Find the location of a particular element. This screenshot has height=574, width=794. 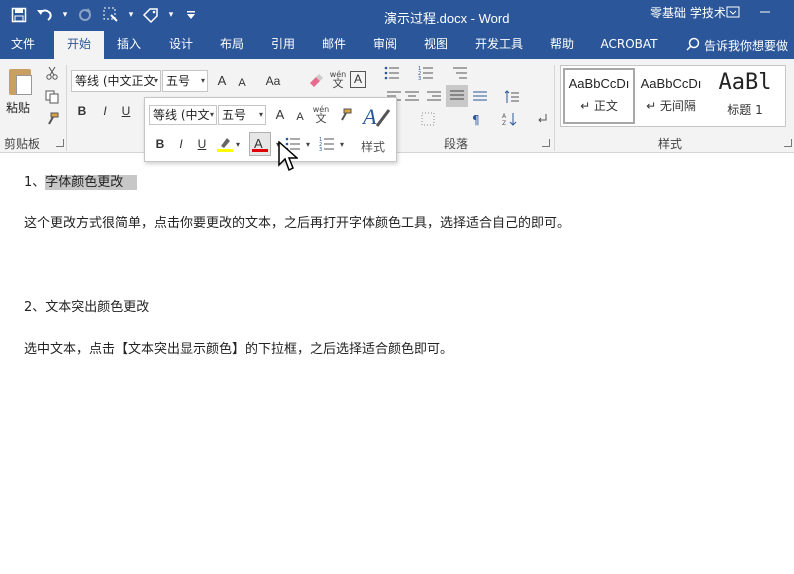

minimize-icon is located at coordinates (765, 12).